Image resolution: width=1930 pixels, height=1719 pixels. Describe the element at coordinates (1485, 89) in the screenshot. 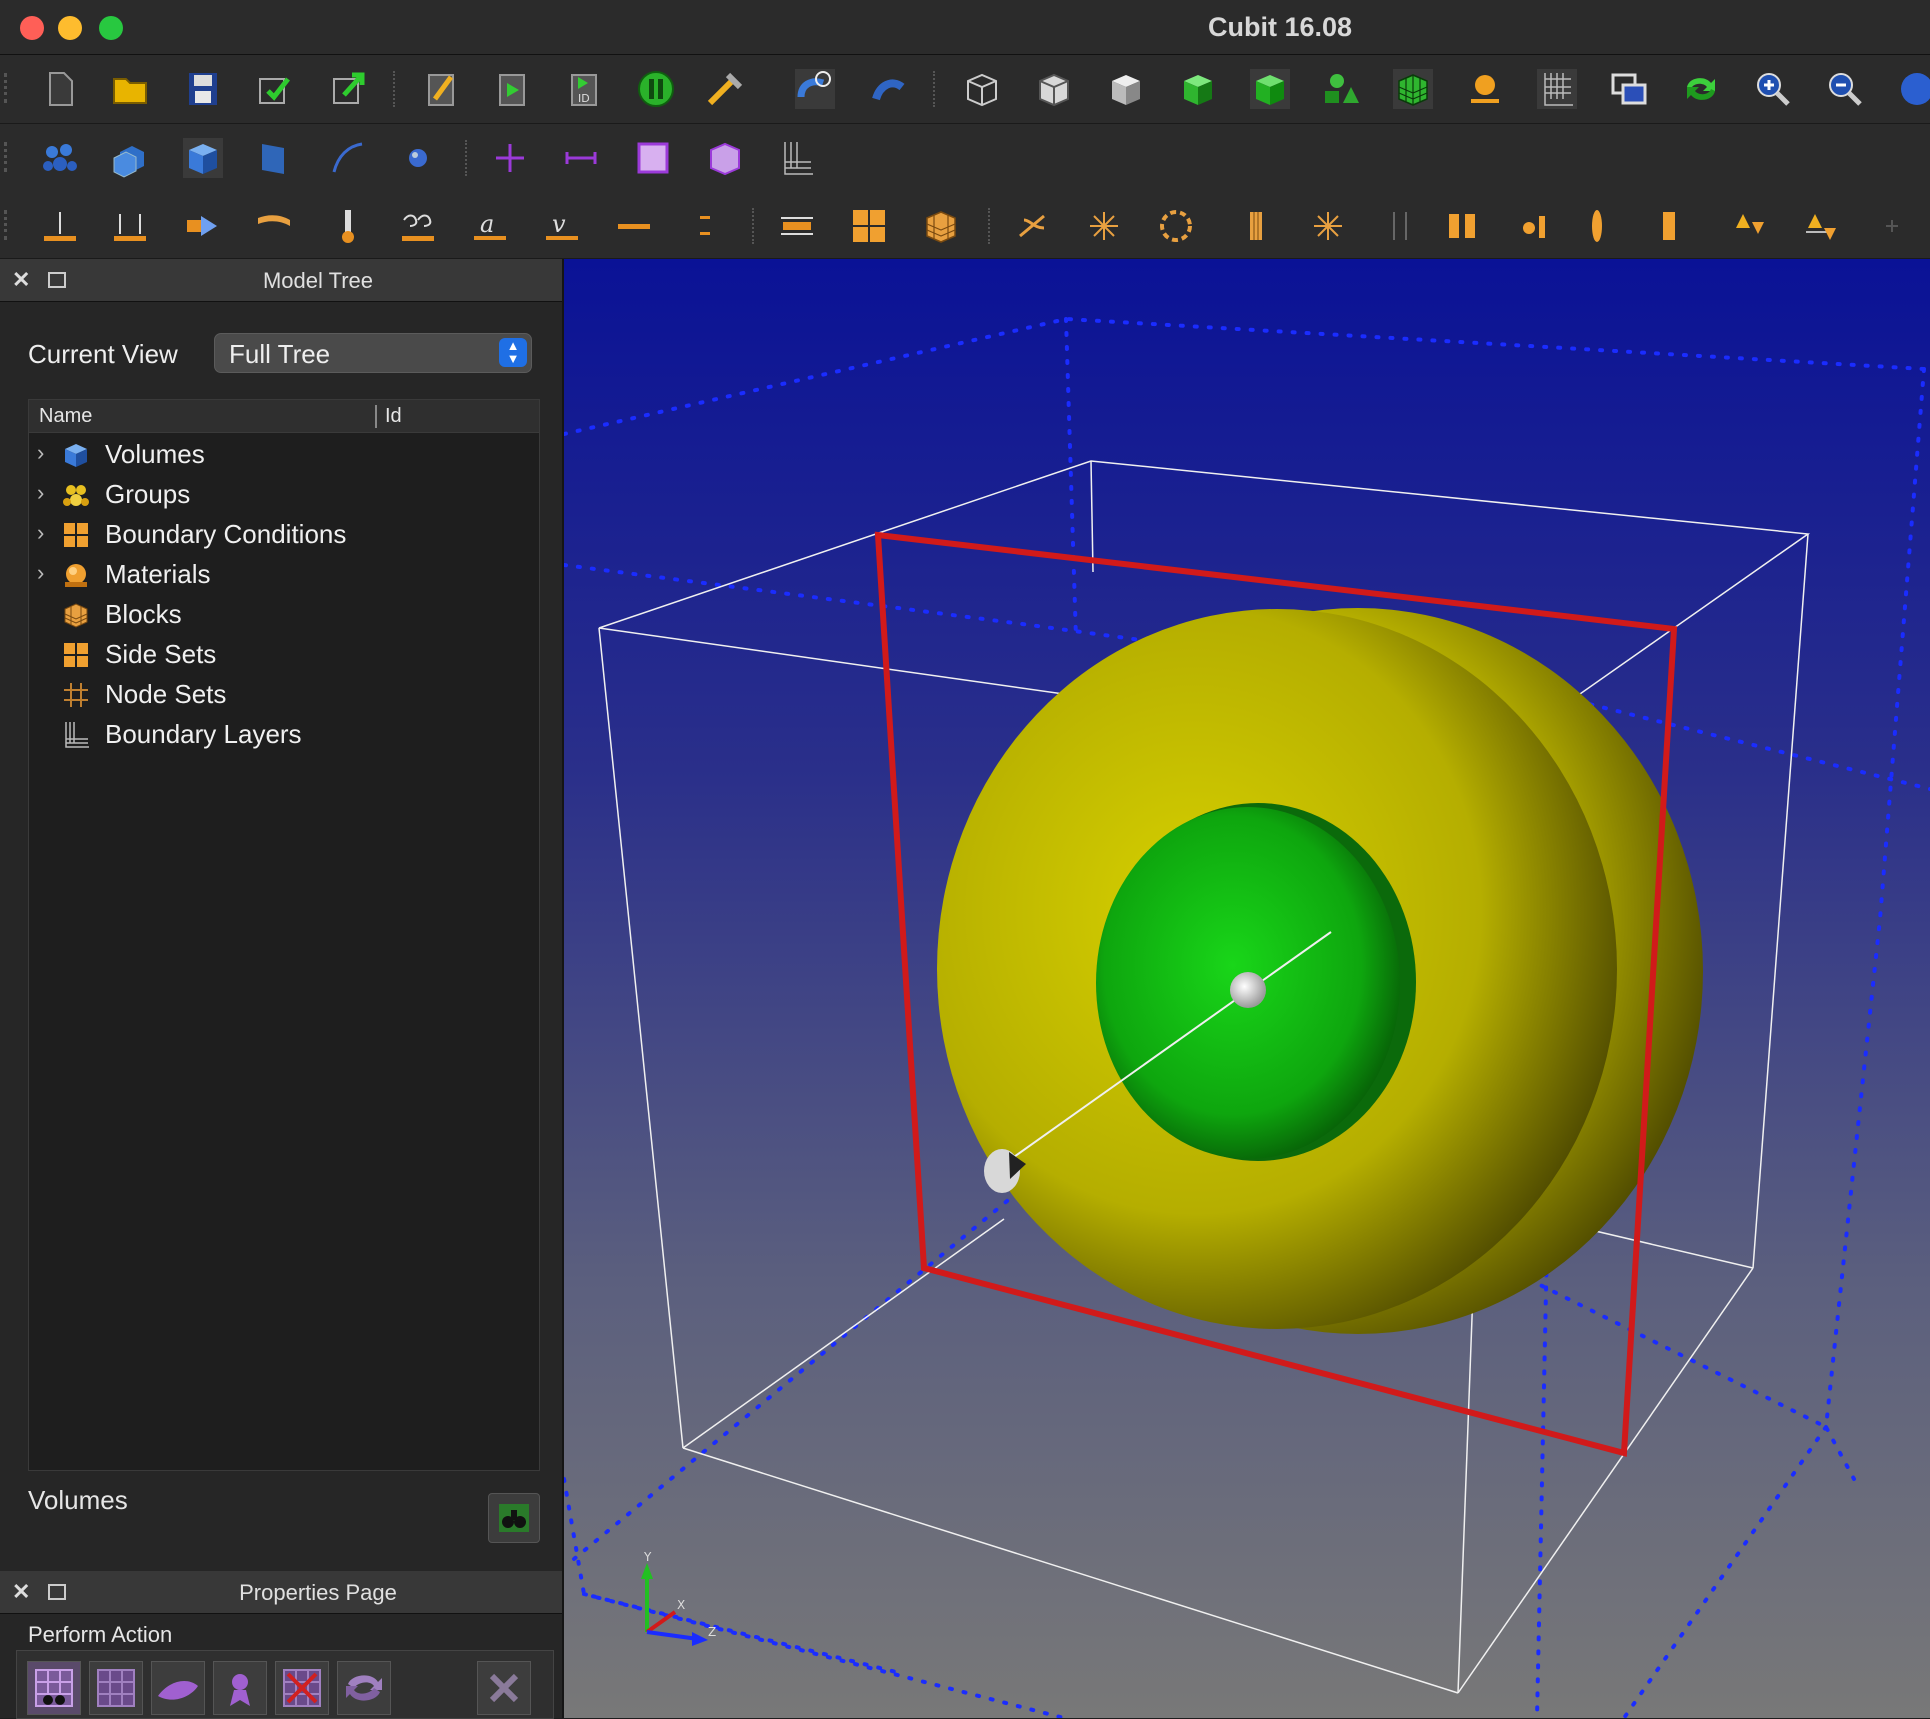

I see `light-icon` at that location.